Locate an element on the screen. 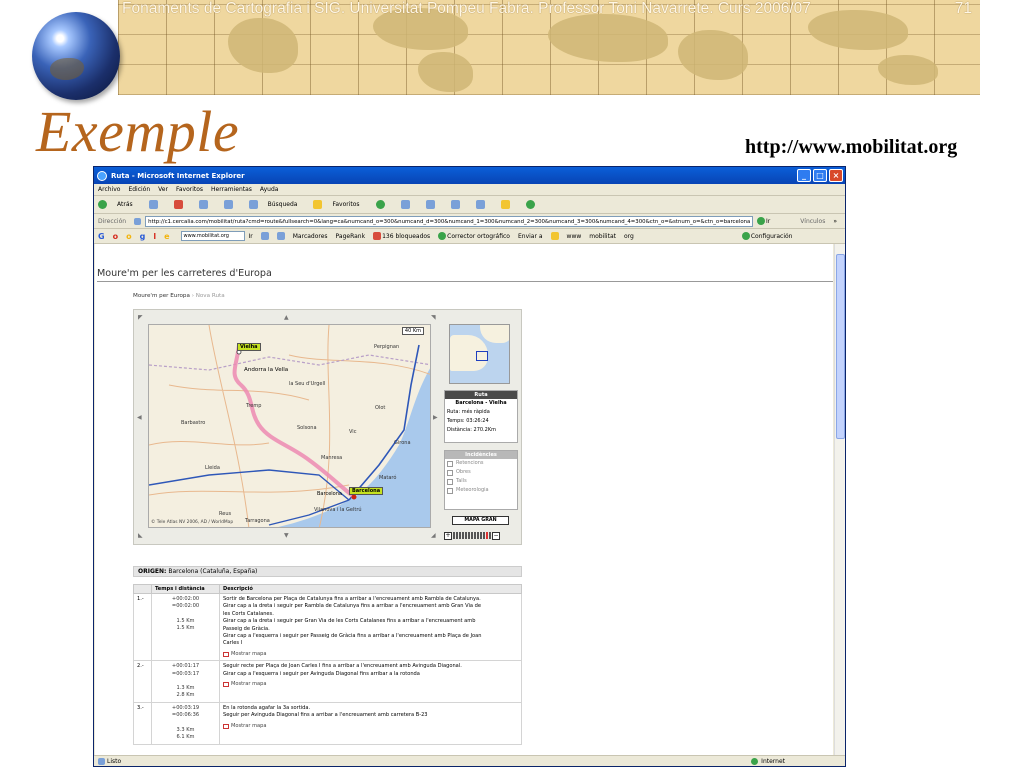 This screenshot has width=1024, height=768. folder-button is located at coordinates (509, 204).